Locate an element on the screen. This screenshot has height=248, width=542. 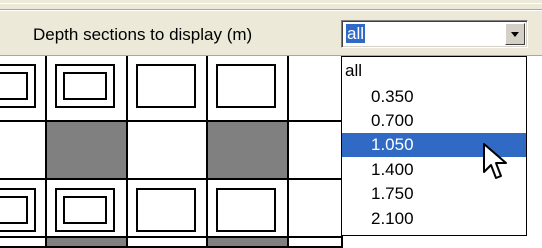
dropdown-button is located at coordinates (515, 34).